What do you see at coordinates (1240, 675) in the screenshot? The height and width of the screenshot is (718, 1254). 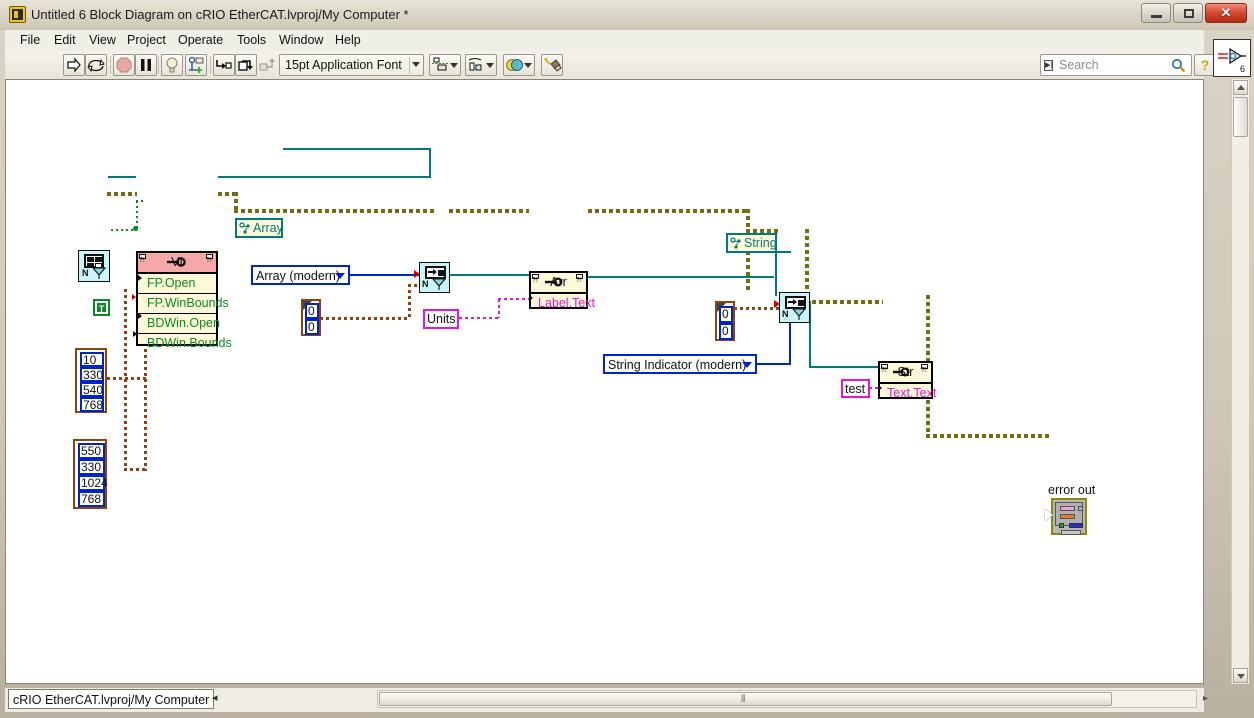 I see `scroll-down-button` at bounding box center [1240, 675].